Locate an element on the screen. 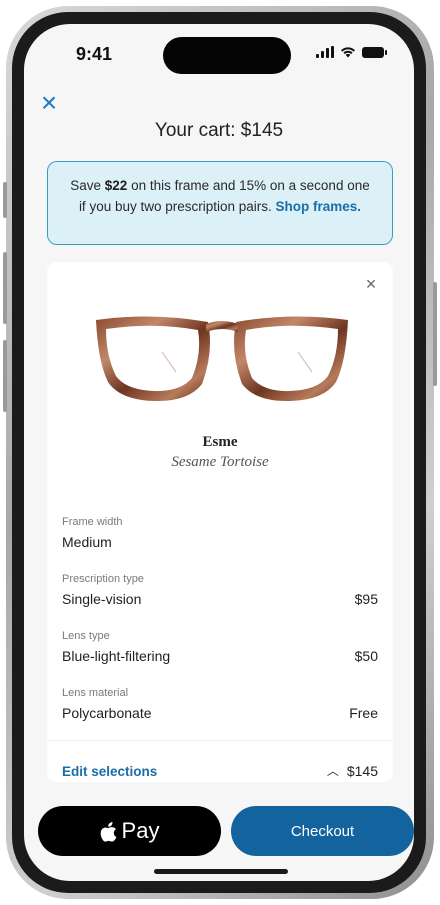  volume-up-button is located at coordinates (5, 288).